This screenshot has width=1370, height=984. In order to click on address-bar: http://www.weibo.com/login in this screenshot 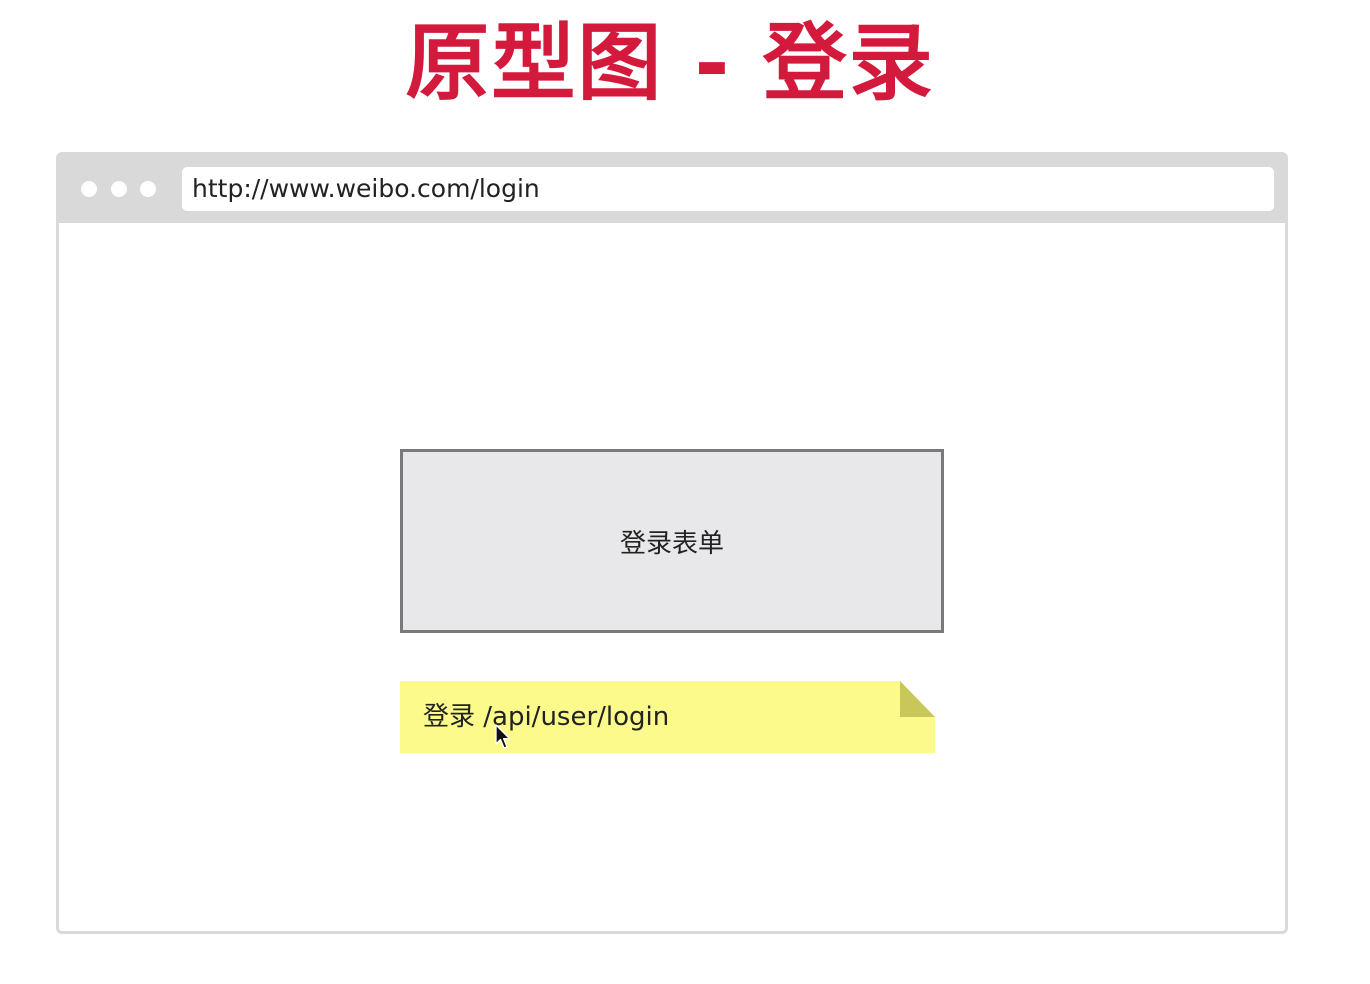, I will do `click(728, 189)`.